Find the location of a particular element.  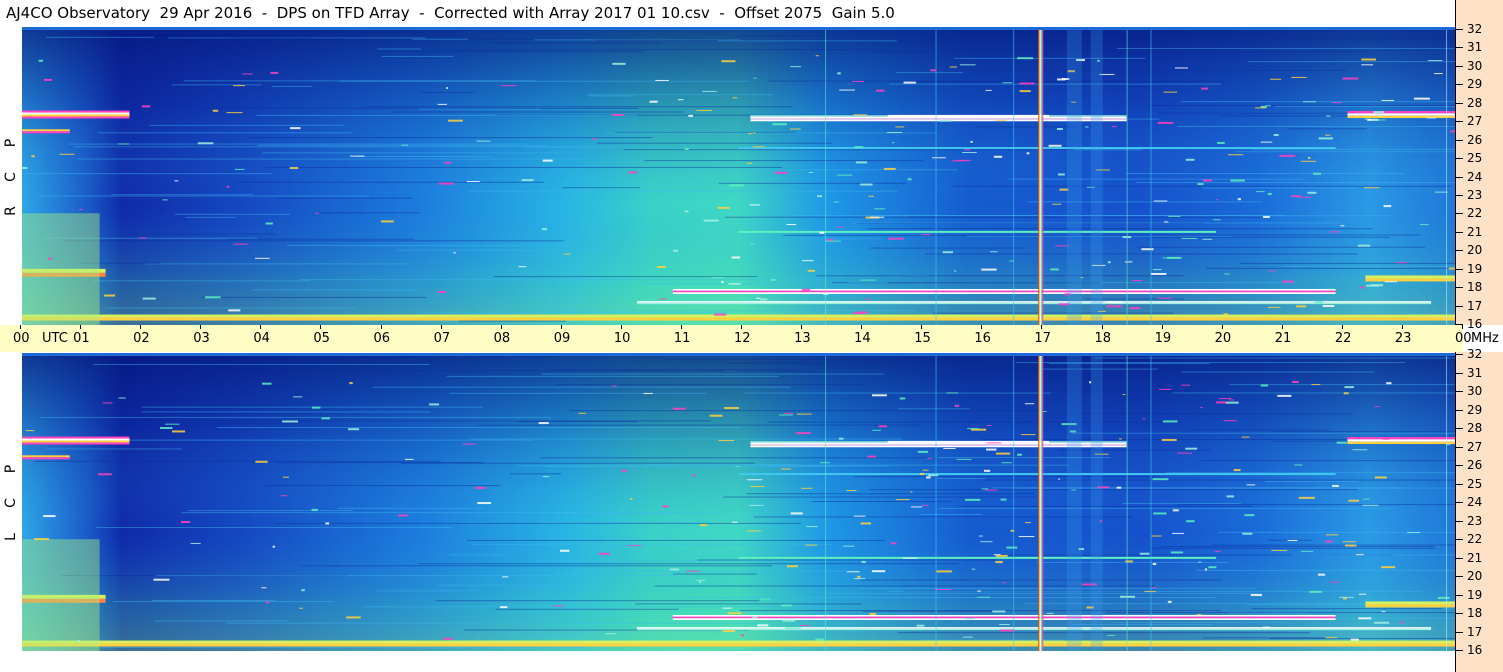

band-27mhz-night-right is located at coordinates (1401, 443).